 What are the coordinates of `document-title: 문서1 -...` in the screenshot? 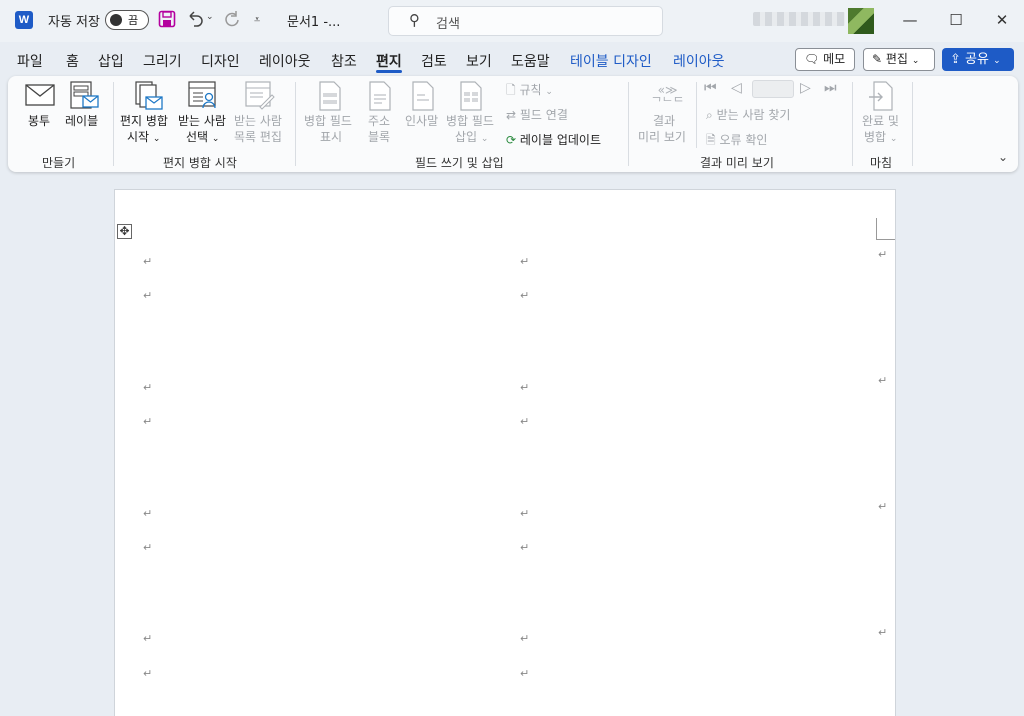 It's located at (314, 22).